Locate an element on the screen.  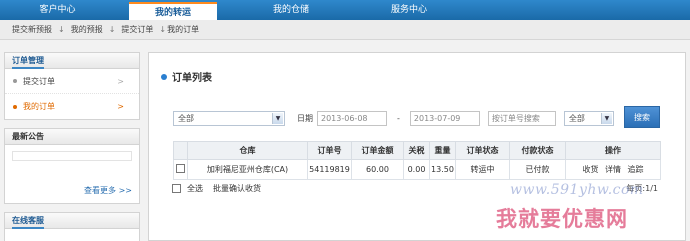
details-link: 详情 is located at coordinates (613, 169).